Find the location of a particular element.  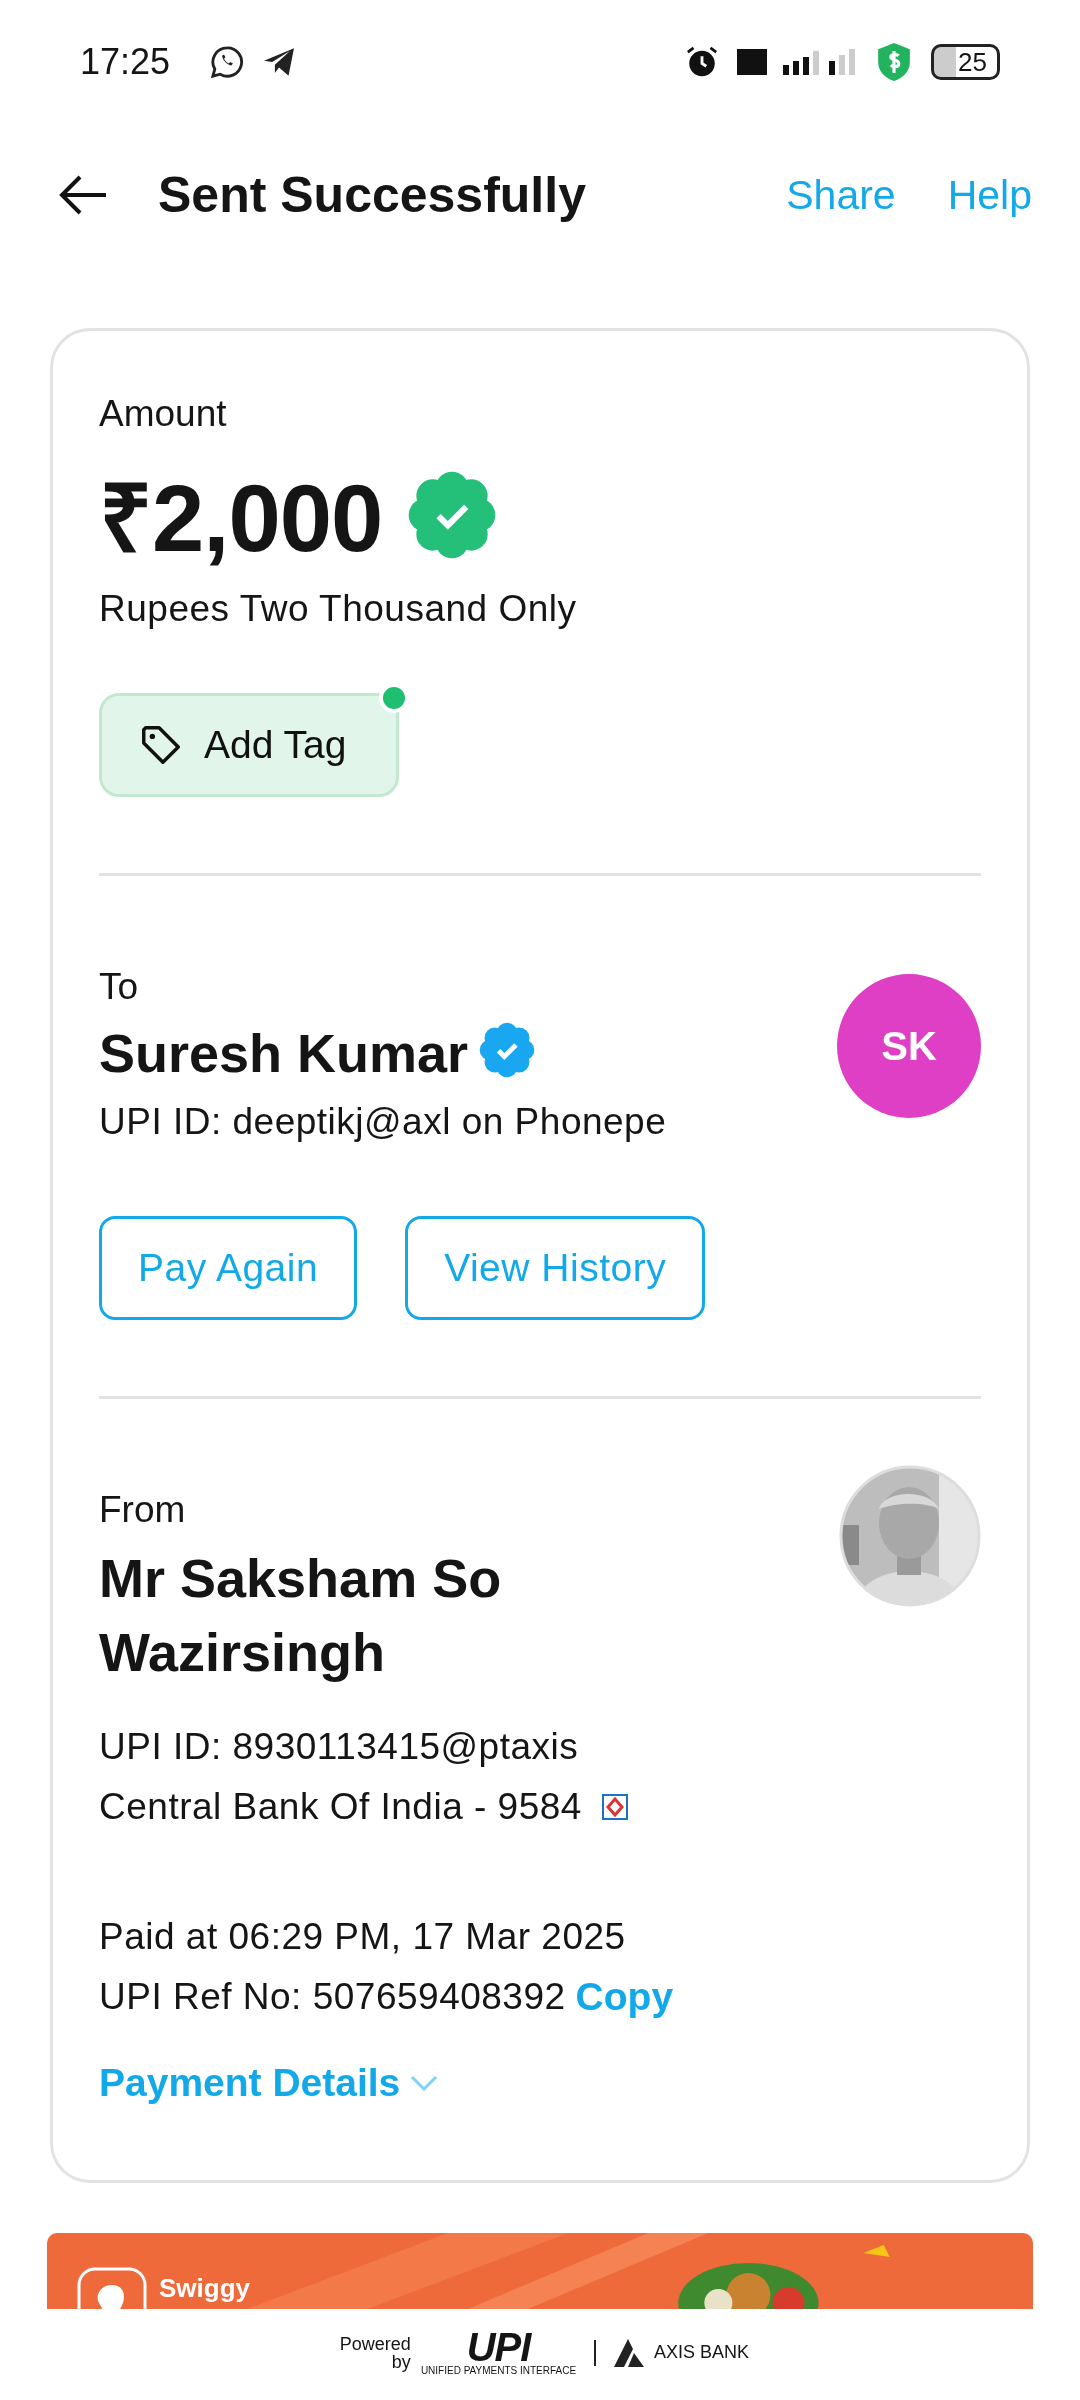

bank-name: AXIS BANK is located at coordinates (702, 2352).